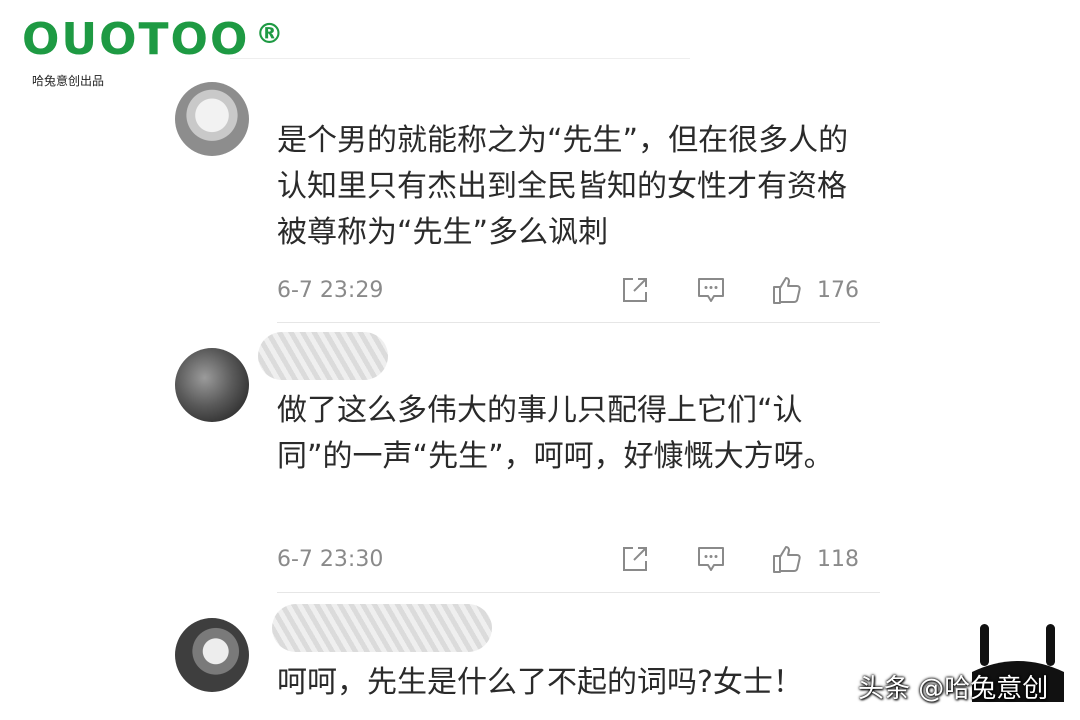 The image size is (1080, 720). Describe the element at coordinates (555, 433) in the screenshot. I see `comment-text: 做了这么多伟大的事儿只配得上它们“认同”的一声“先生”，呵呵，好慷慨大方呀。` at that location.